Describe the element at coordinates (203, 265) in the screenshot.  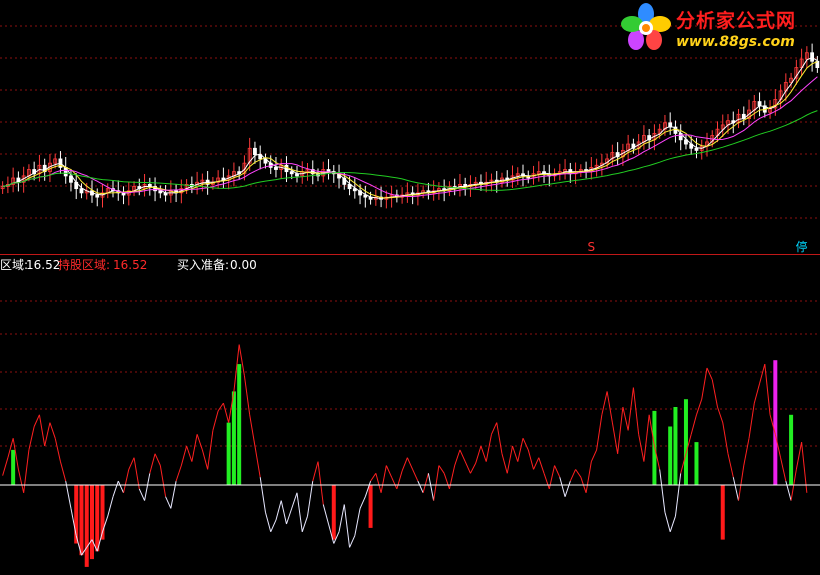
I see `legend-item3-label: 买入准备:` at that location.